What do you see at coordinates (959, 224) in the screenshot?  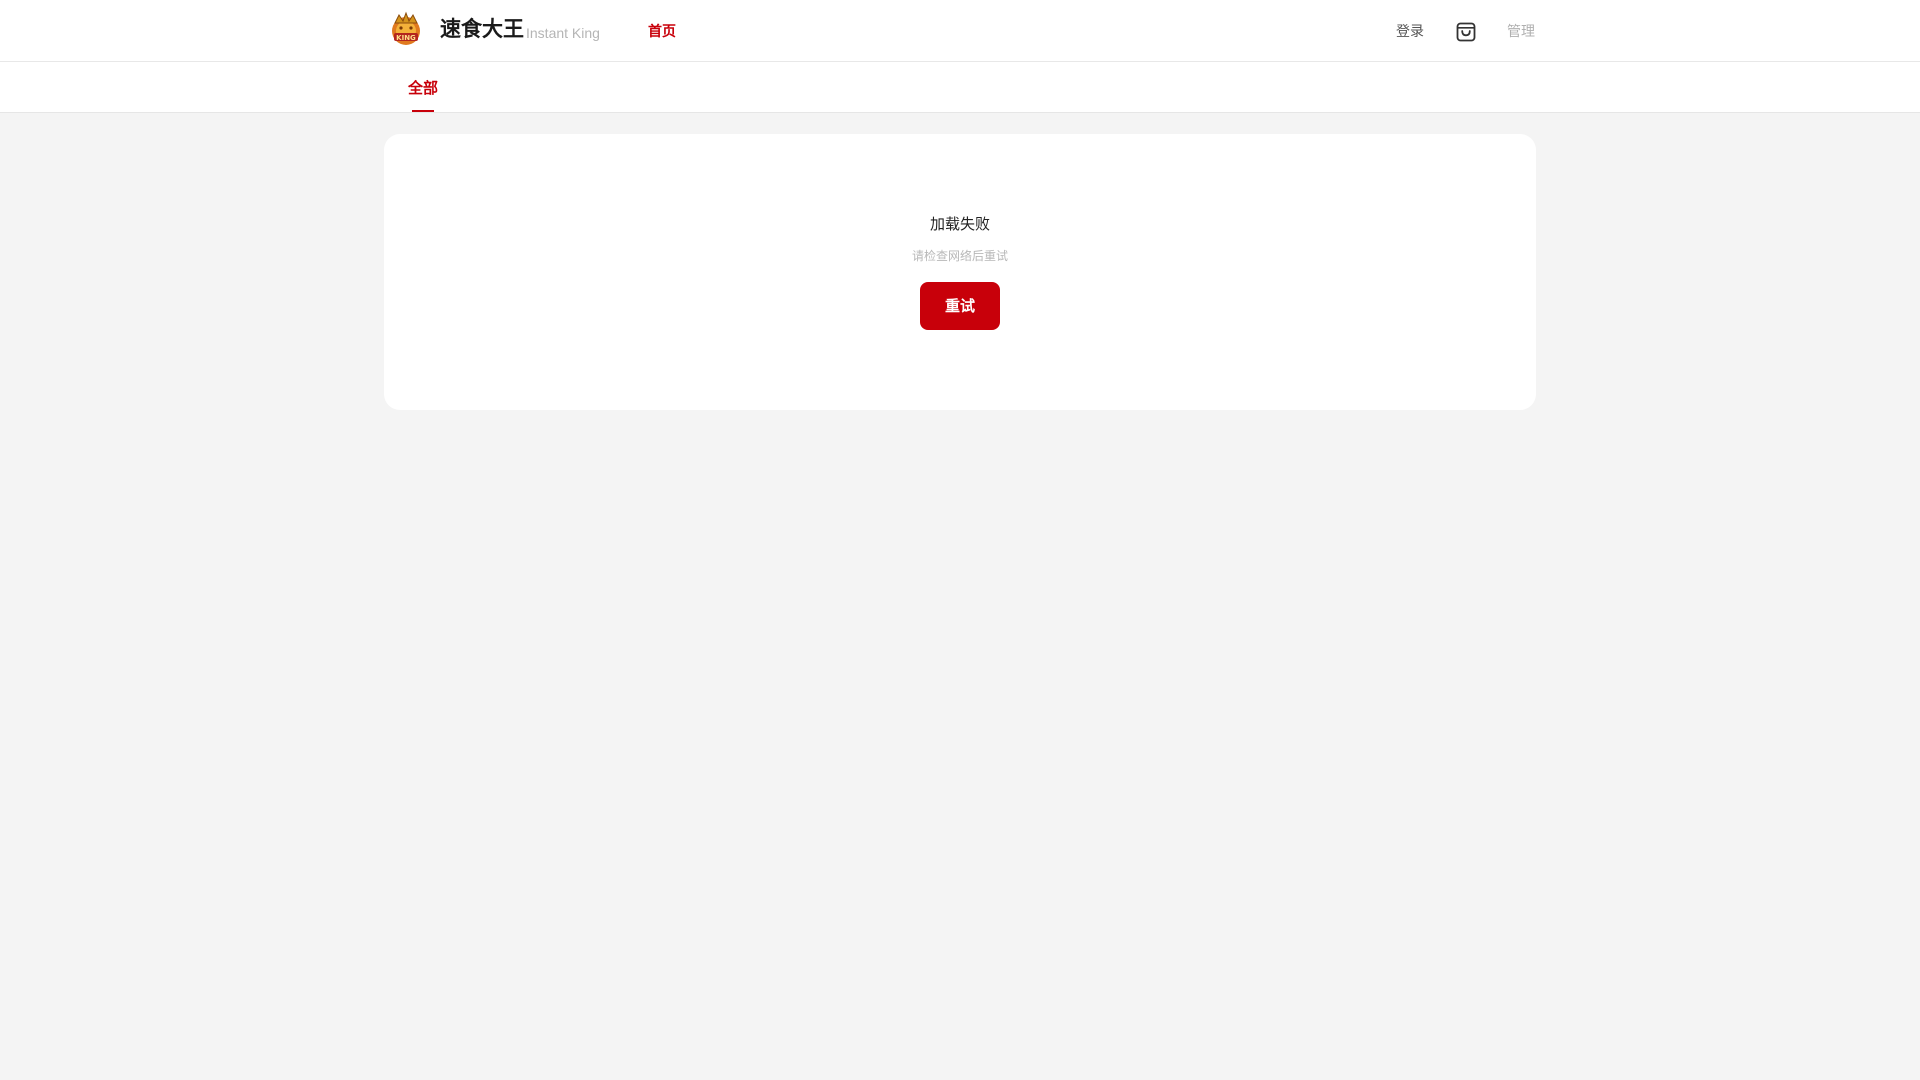 I see `error-title: 加载失败` at bounding box center [959, 224].